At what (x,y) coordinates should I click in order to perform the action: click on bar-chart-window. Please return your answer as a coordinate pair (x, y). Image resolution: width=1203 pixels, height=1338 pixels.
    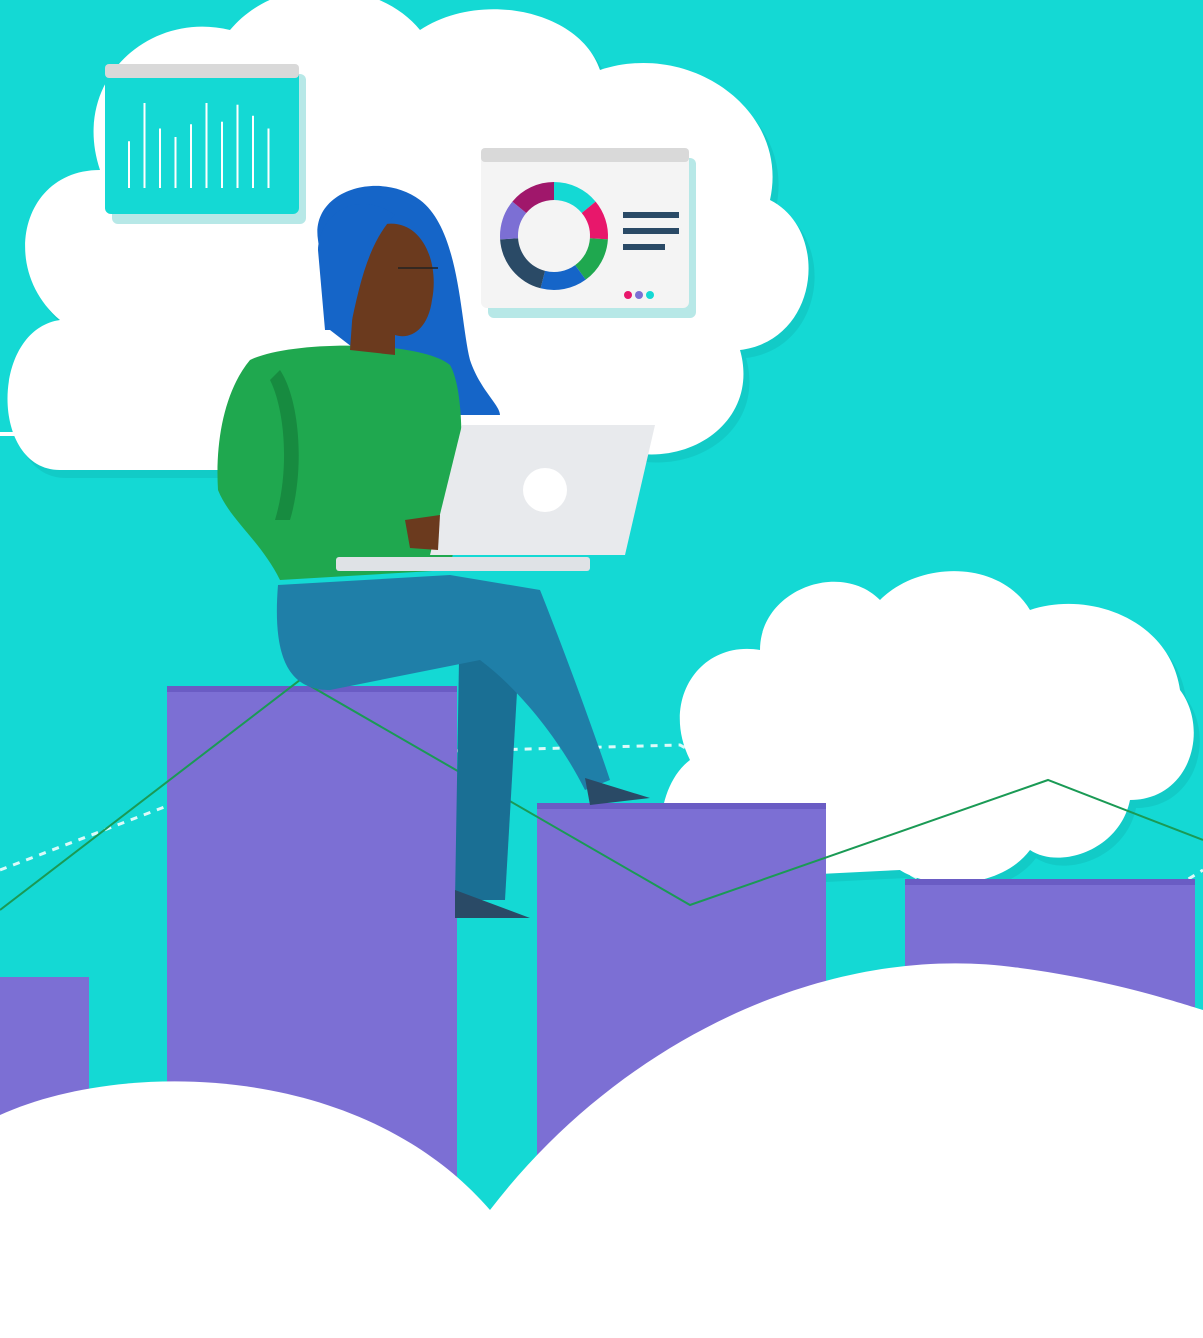
    Looking at the image, I should click on (205, 144).